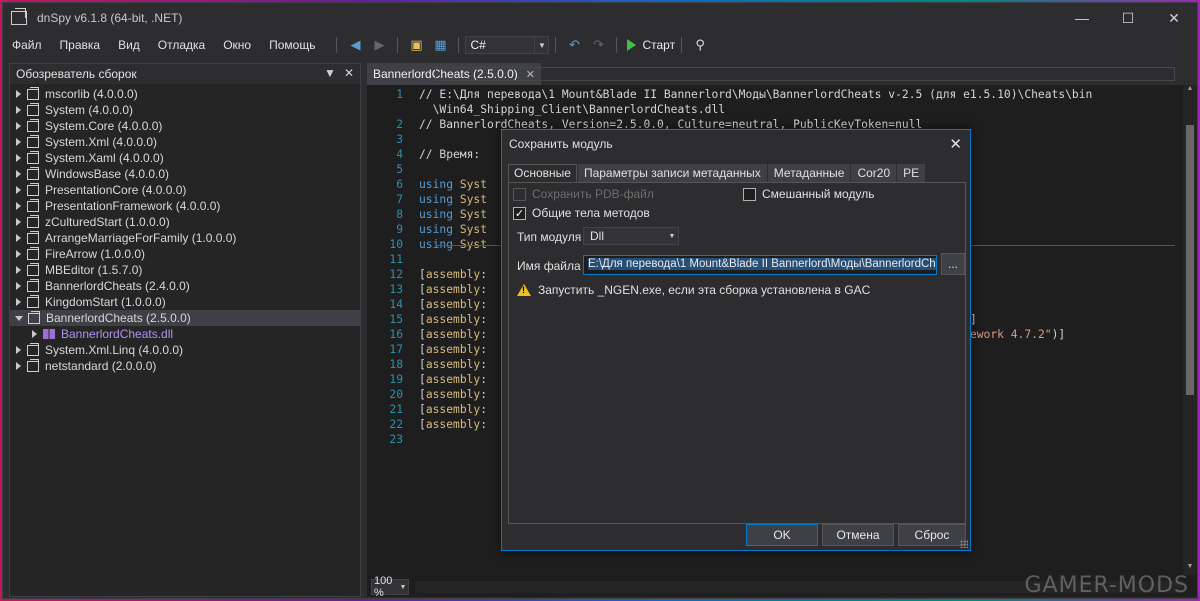 The image size is (1200, 601). What do you see at coordinates (27, 45) in the screenshot?
I see `menu-file: Файл` at bounding box center [27, 45].